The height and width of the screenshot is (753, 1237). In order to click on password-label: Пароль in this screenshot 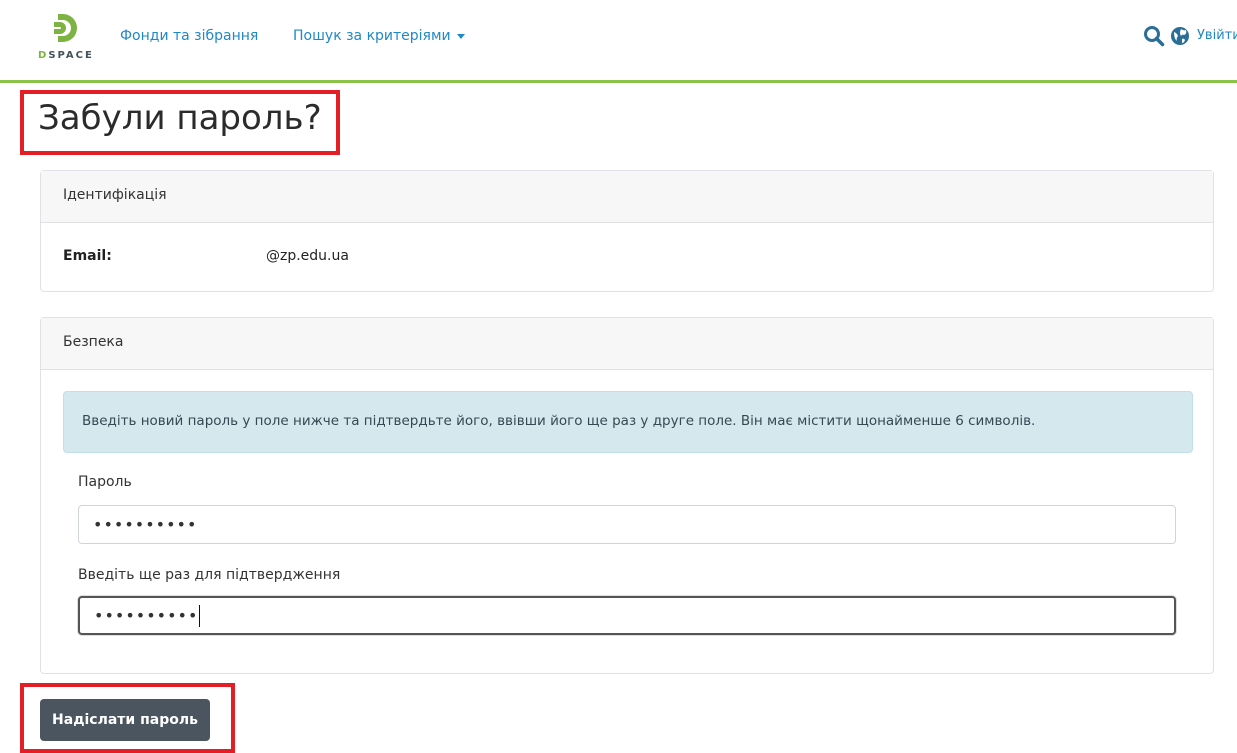, I will do `click(105, 482)`.